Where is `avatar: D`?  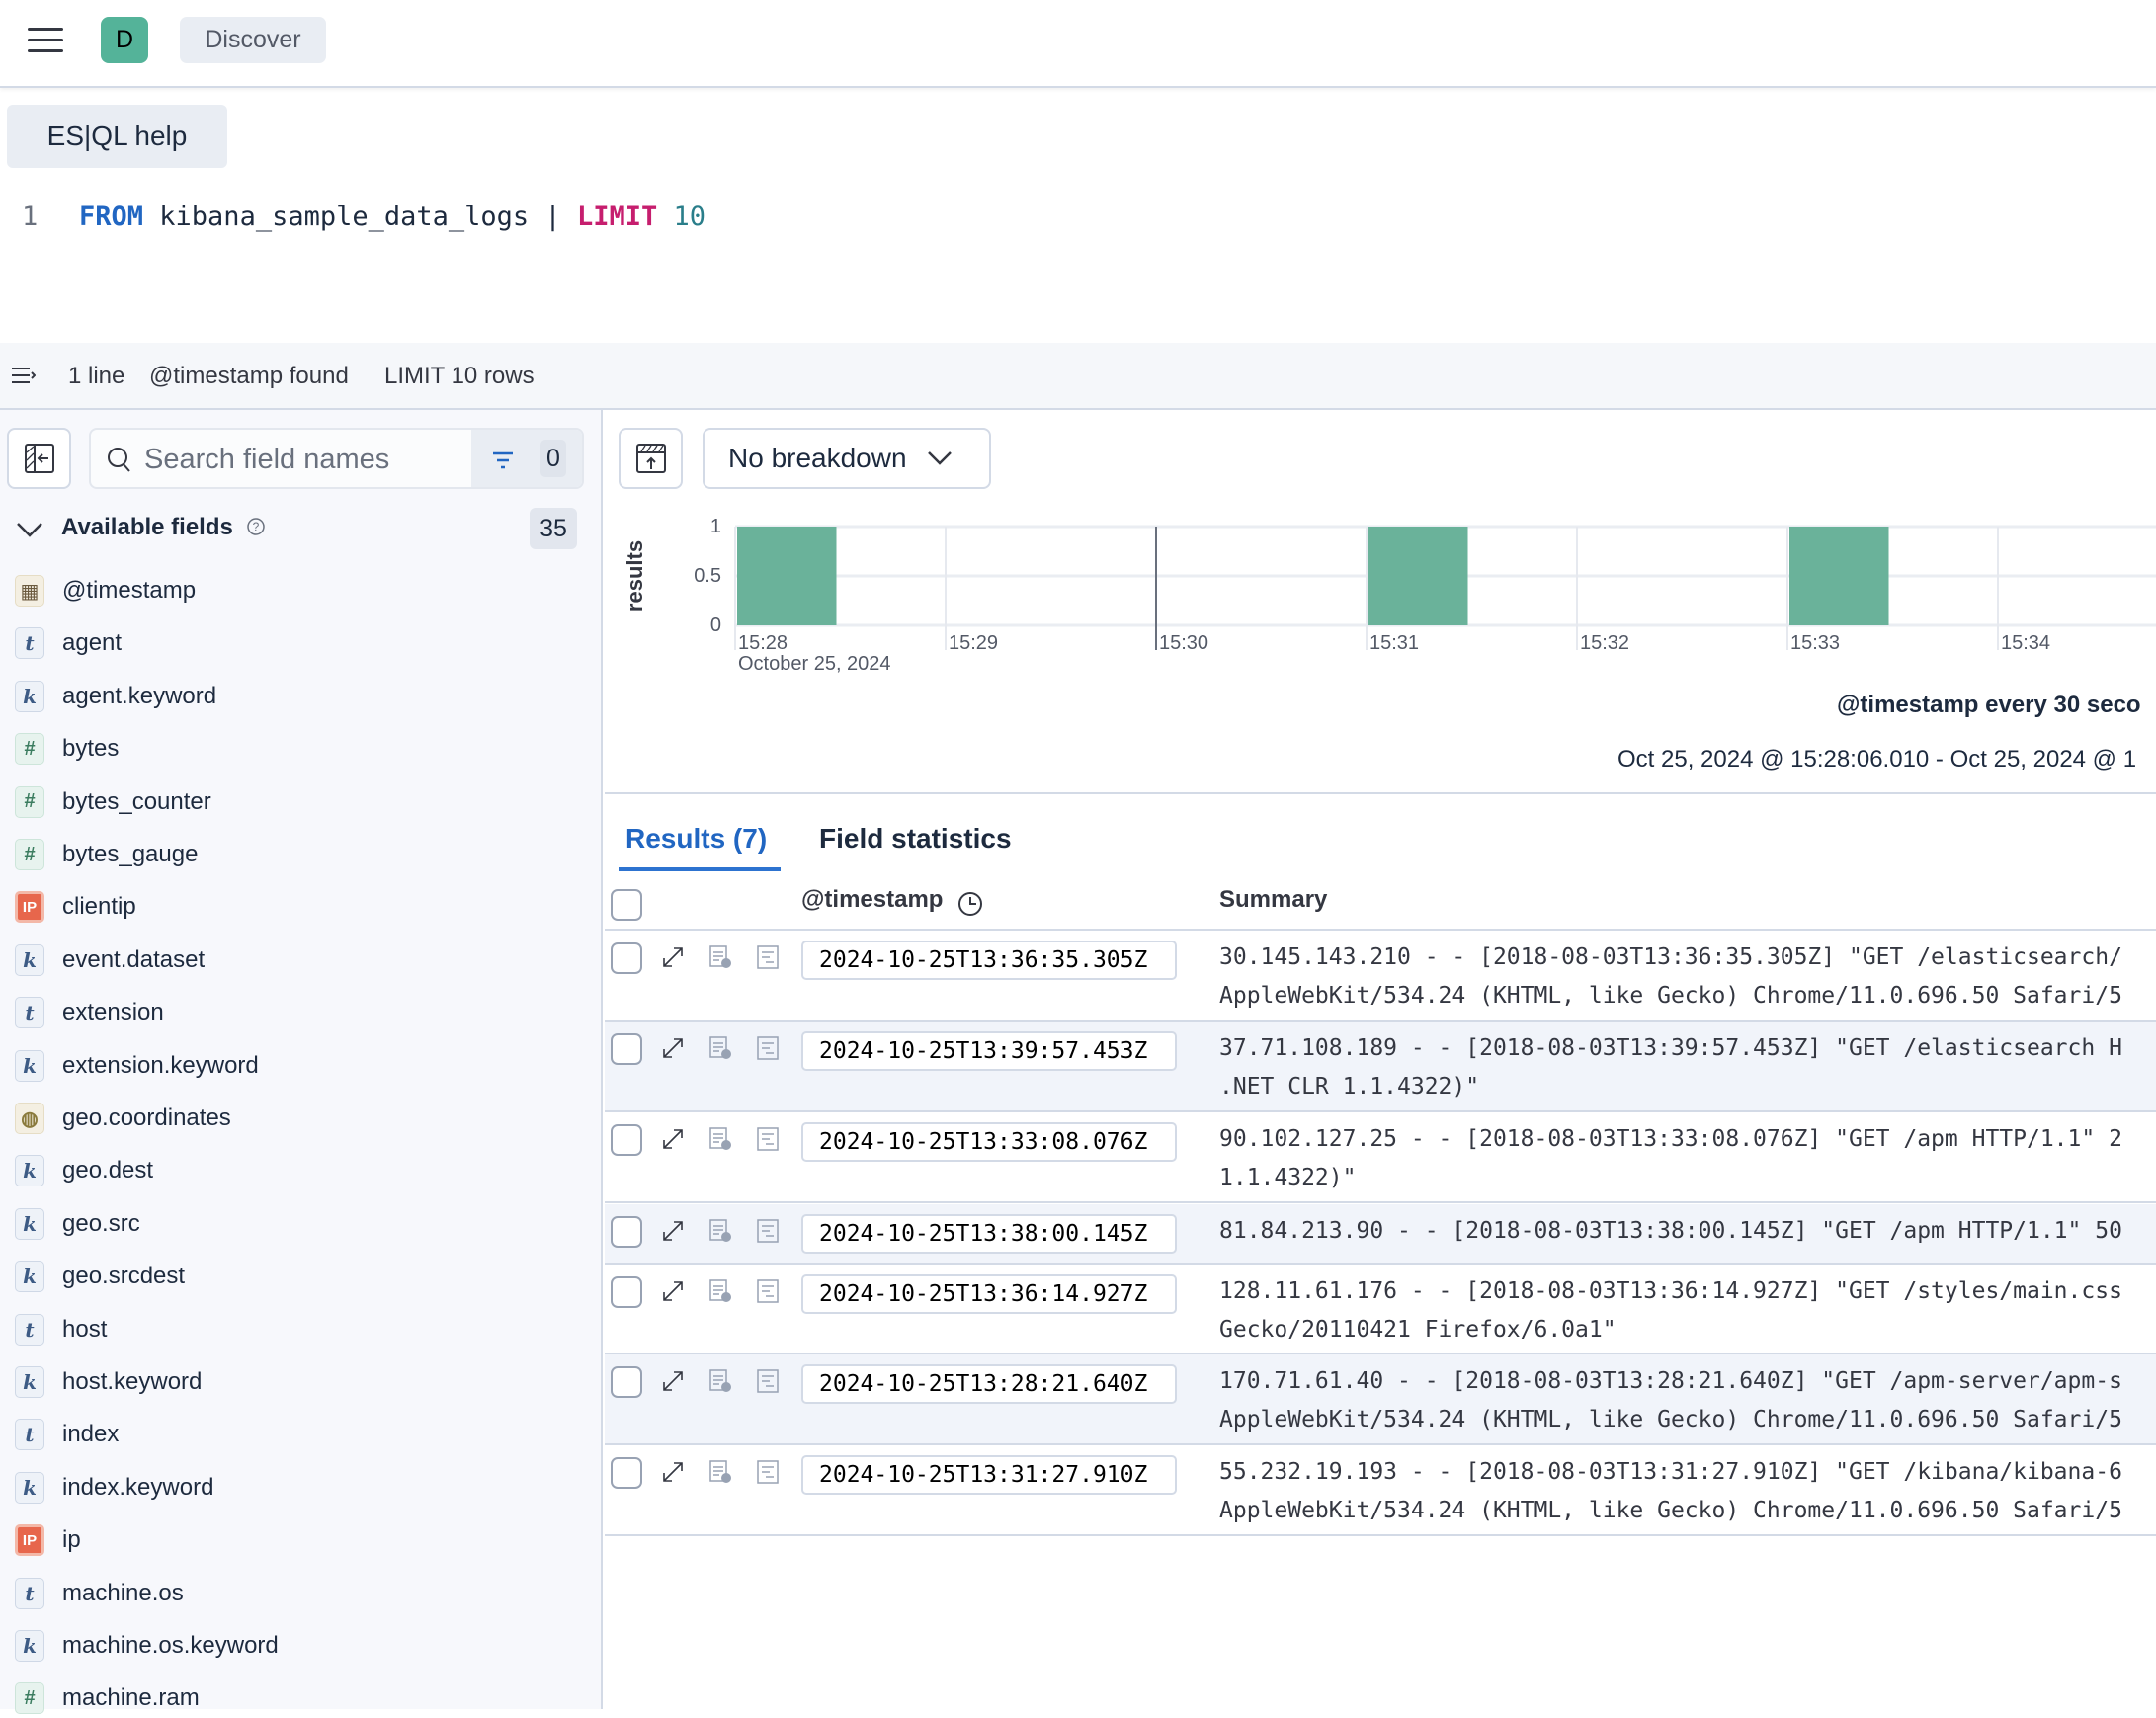 avatar: D is located at coordinates (125, 40).